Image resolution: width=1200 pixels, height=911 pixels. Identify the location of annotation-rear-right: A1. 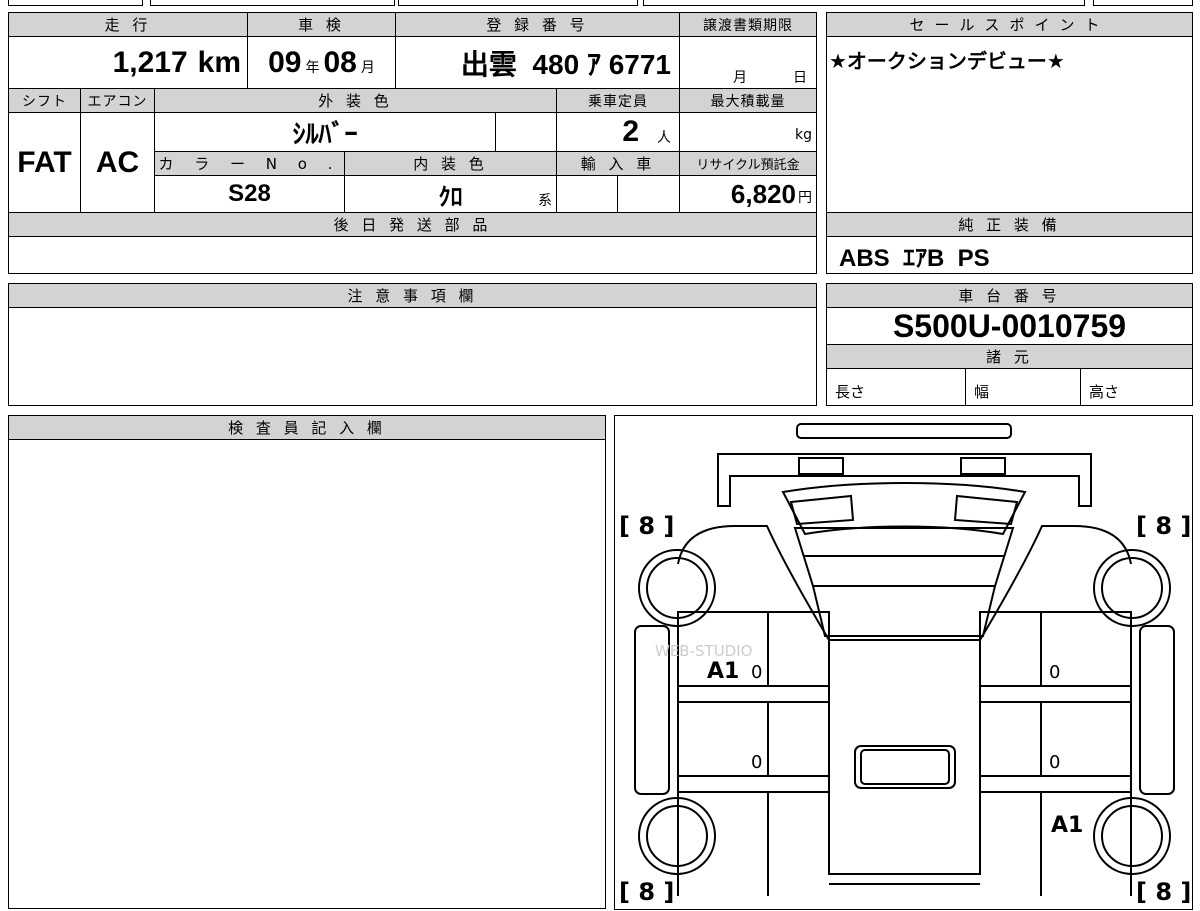
(1067, 825).